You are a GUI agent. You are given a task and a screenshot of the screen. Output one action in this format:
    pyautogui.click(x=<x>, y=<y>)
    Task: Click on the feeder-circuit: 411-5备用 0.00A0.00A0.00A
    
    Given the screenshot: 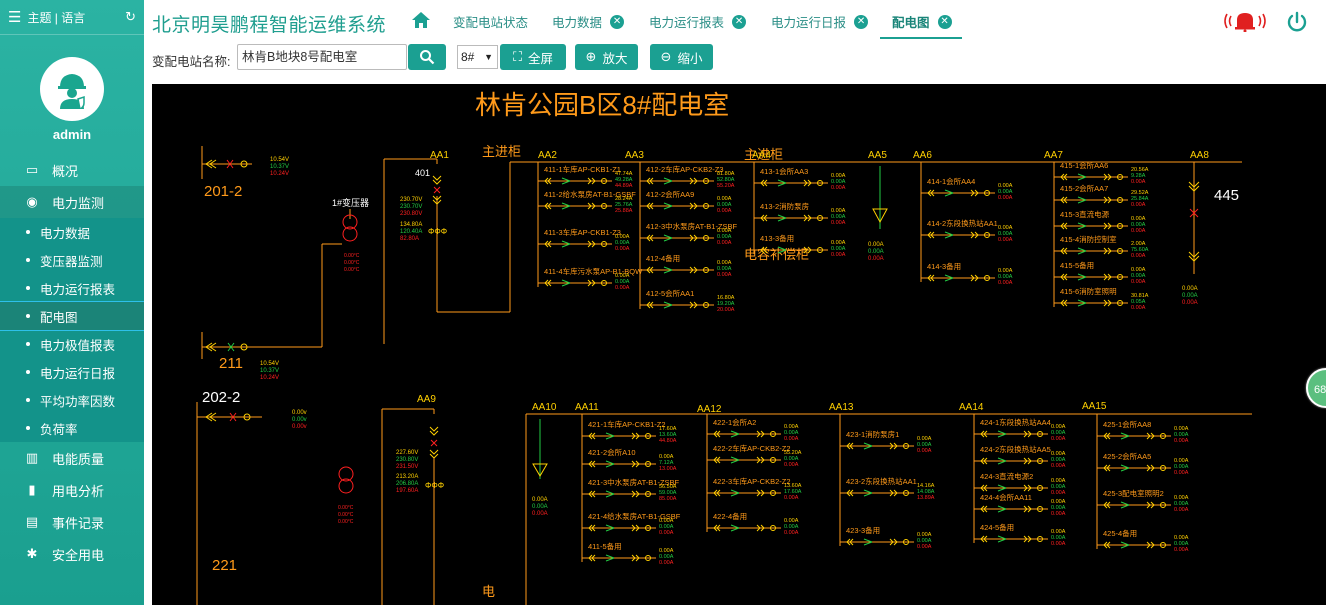 What is the action you would take?
    pyautogui.click(x=628, y=553)
    